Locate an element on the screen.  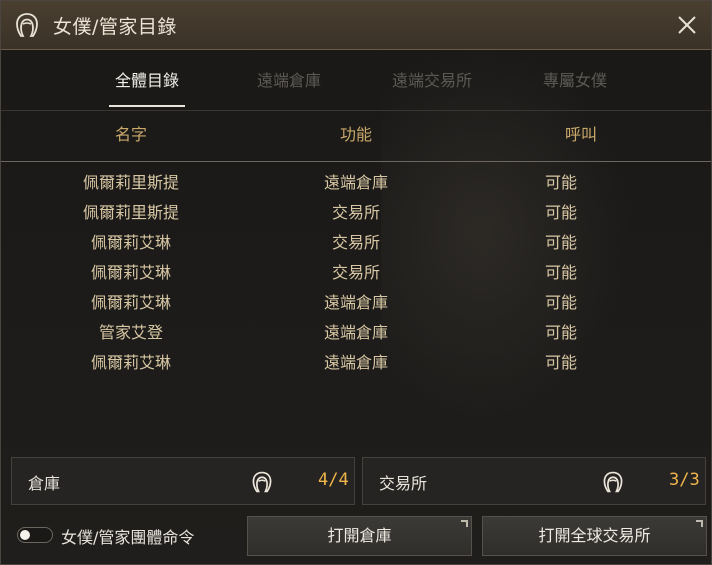
market-summary-panel: 交易所 3/3 is located at coordinates (534, 481).